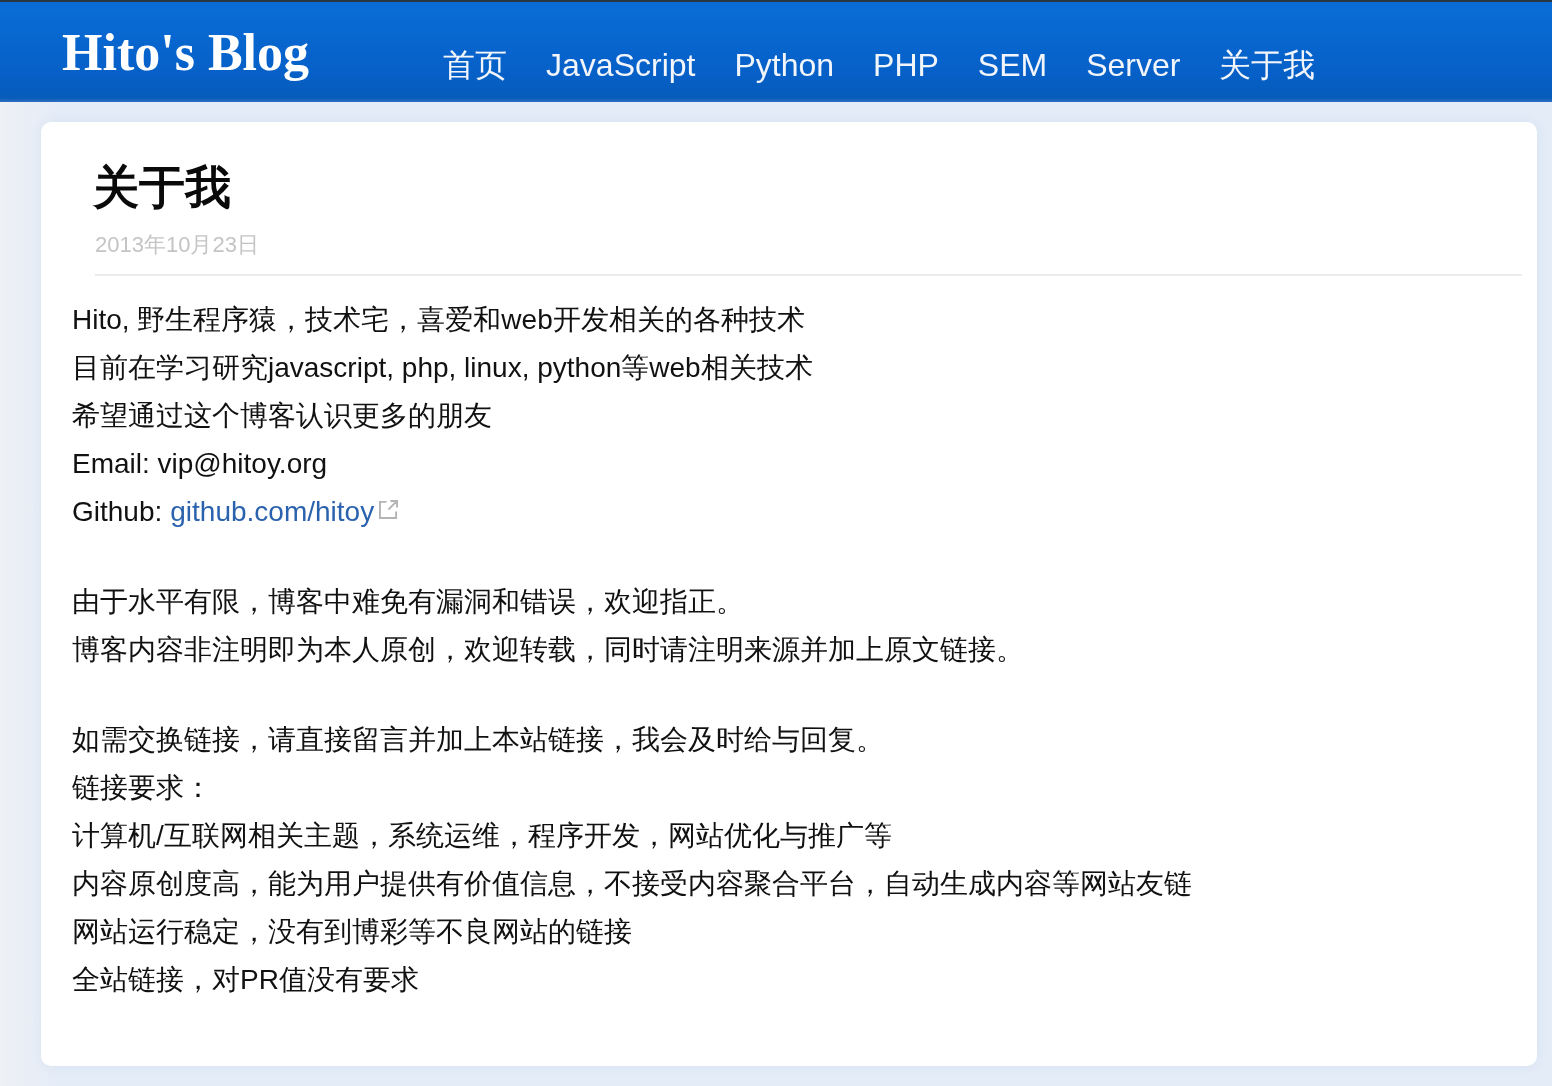 The width and height of the screenshot is (1552, 1086). What do you see at coordinates (906, 65) in the screenshot?
I see `nav-link: PHP` at bounding box center [906, 65].